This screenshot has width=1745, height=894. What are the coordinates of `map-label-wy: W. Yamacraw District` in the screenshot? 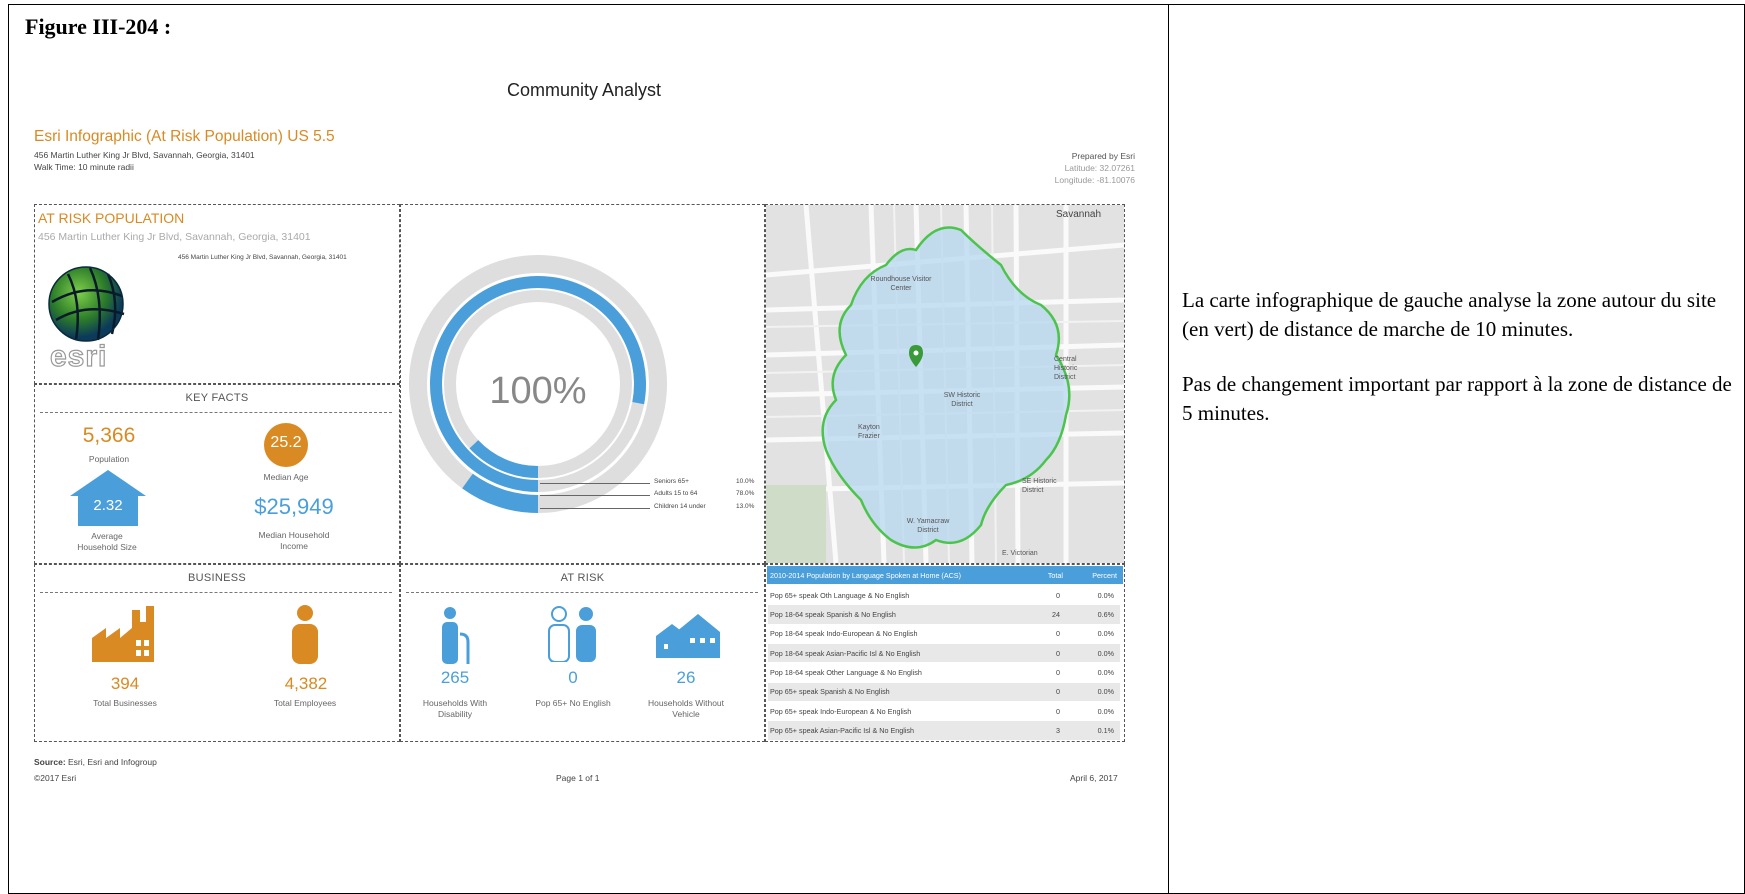 It's located at (928, 526).